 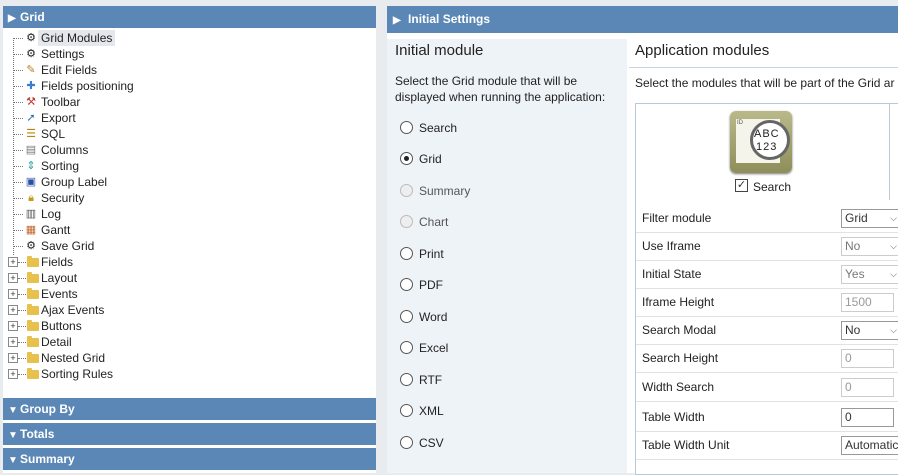 I want to click on tree-folder-layout: + Layout, so click(x=189, y=278).